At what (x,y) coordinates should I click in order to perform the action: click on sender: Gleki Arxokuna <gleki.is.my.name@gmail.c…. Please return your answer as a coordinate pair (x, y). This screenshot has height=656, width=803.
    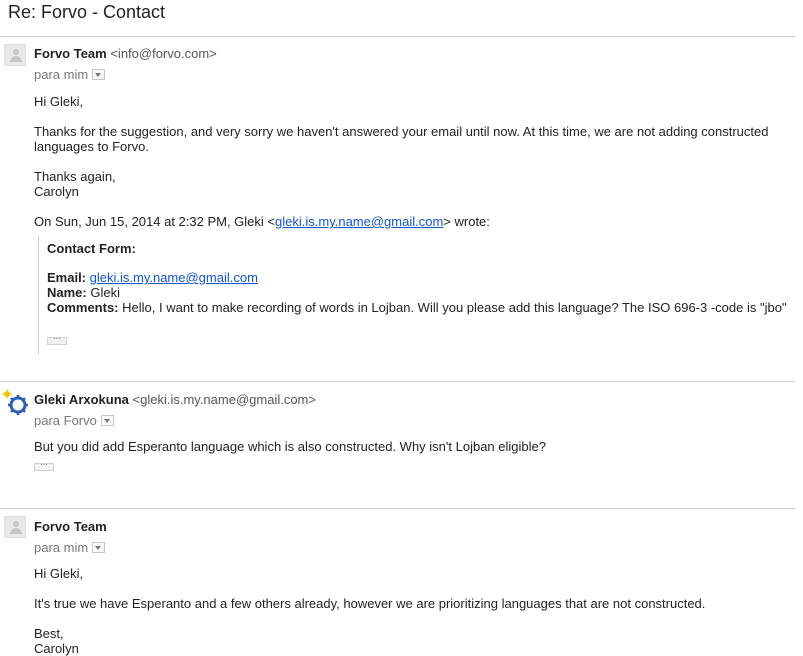
    Looking at the image, I should click on (175, 399).